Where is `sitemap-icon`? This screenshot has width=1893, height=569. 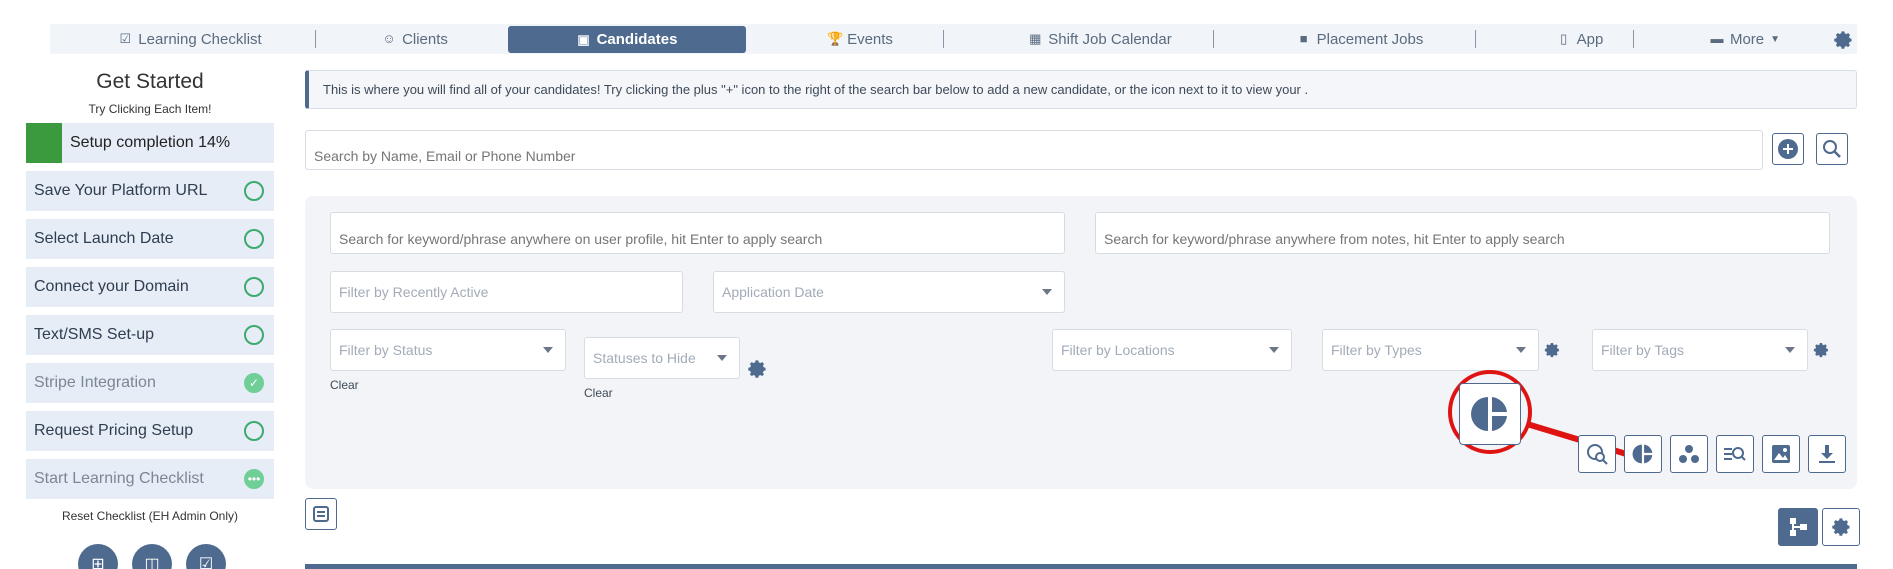 sitemap-icon is located at coordinates (1798, 527).